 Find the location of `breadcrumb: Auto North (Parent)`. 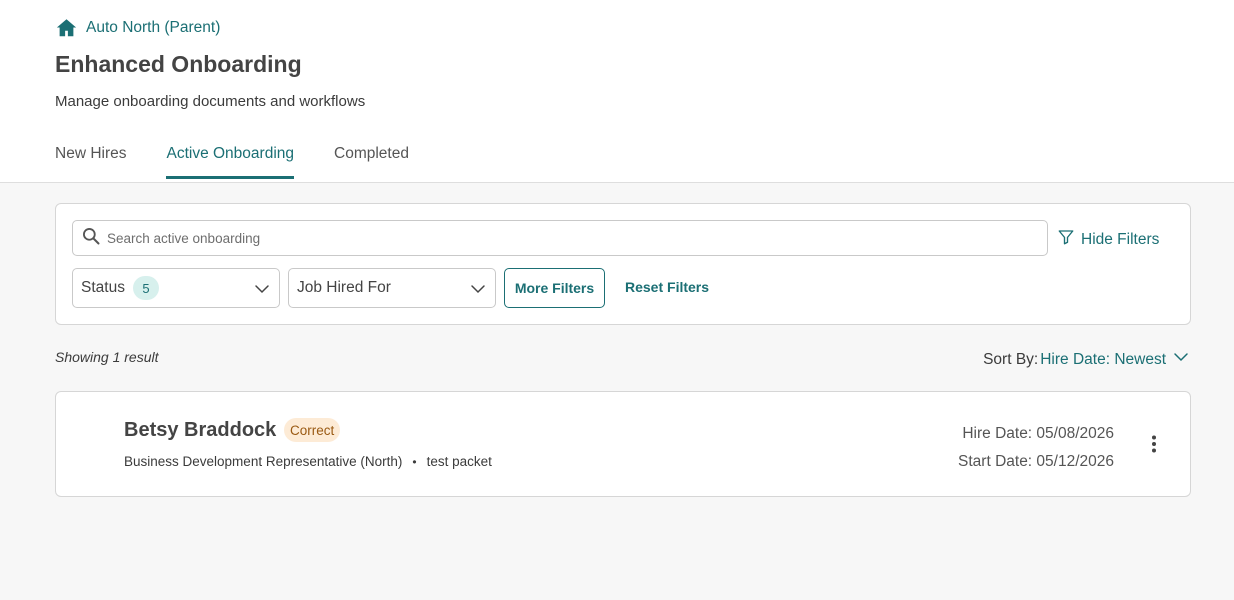

breadcrumb: Auto North (Parent) is located at coordinates (137, 28).